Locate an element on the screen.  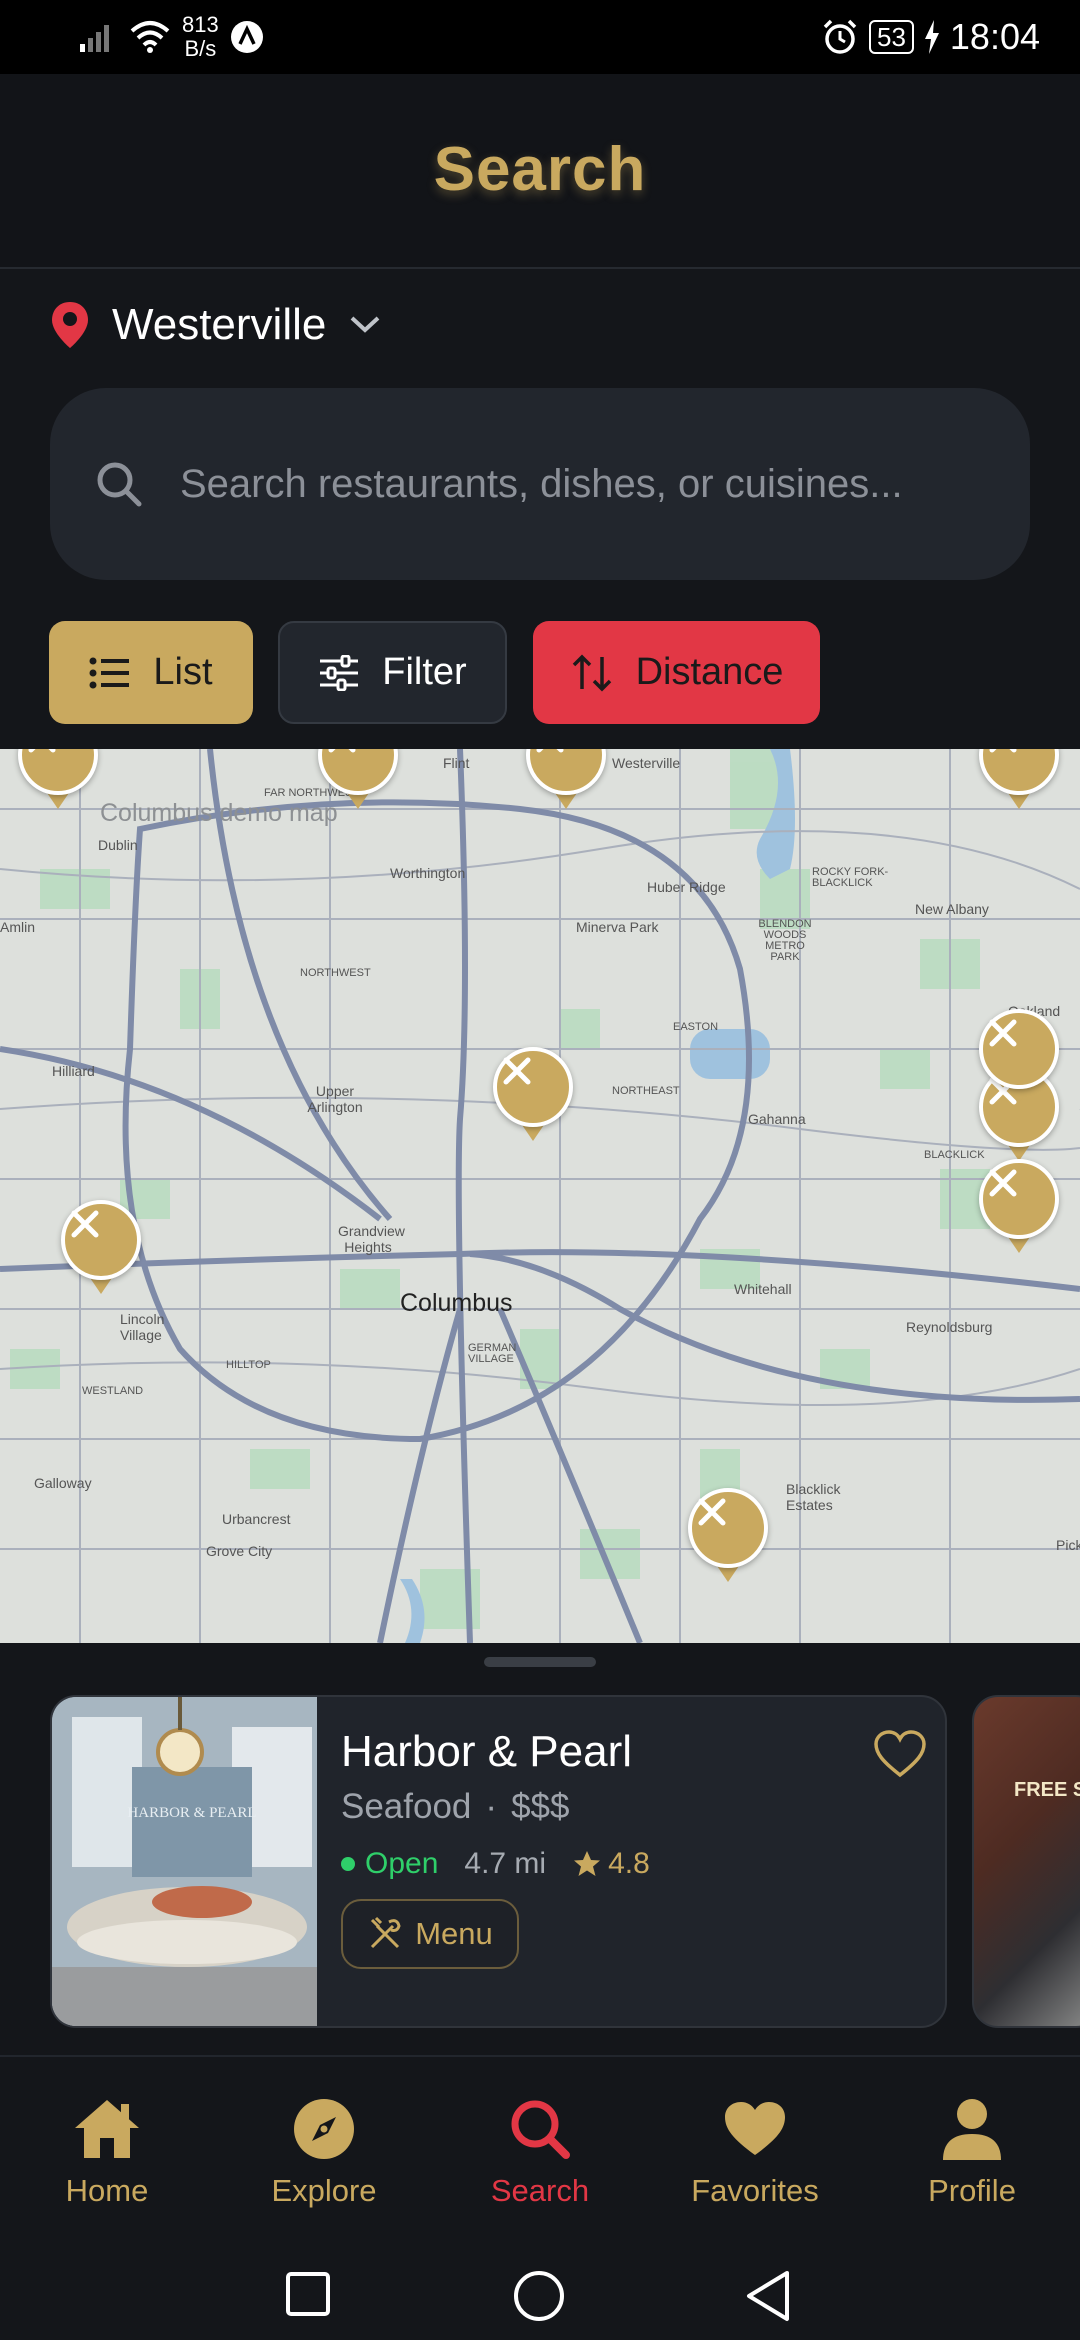
heart-icon is located at coordinates (755, 2128).